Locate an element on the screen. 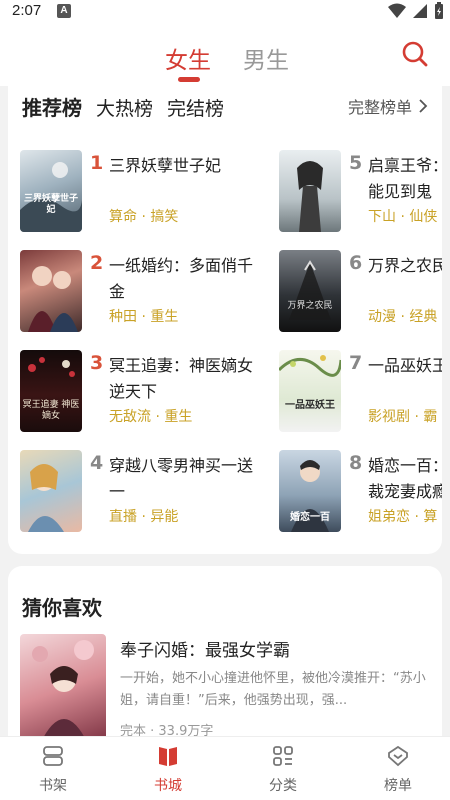 The width and height of the screenshot is (450, 800). book-item: 2 一纸婚约：多面俏千金 种田 · 重生 is located at coordinates (136, 292).